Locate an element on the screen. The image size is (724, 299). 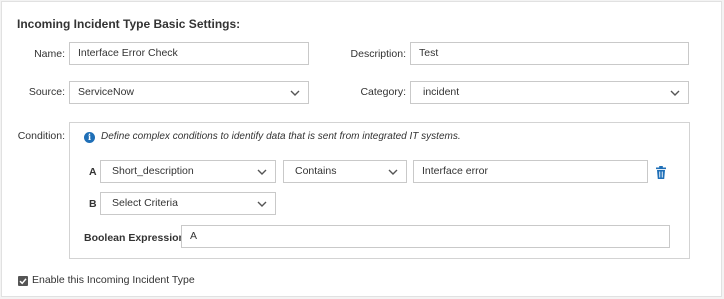
source-select: ServiceNow is located at coordinates (189, 92).